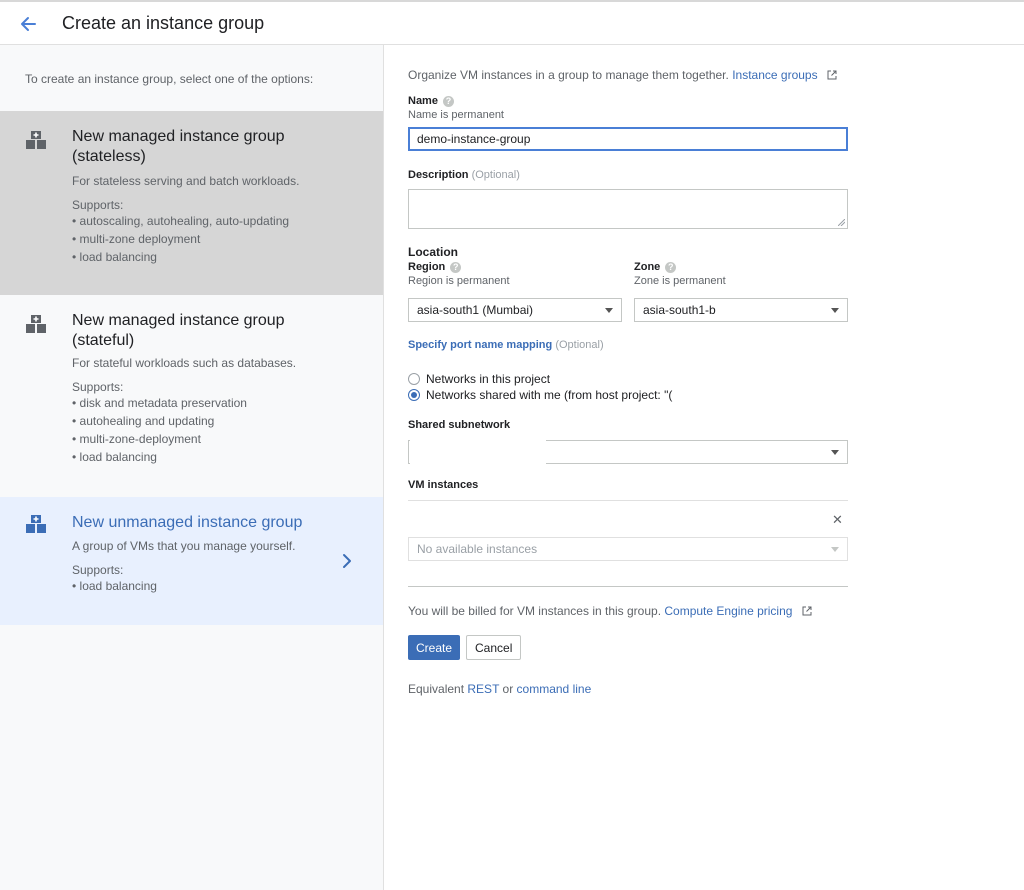 This screenshot has height=890, width=1024. I want to click on or-text: or, so click(508, 689).